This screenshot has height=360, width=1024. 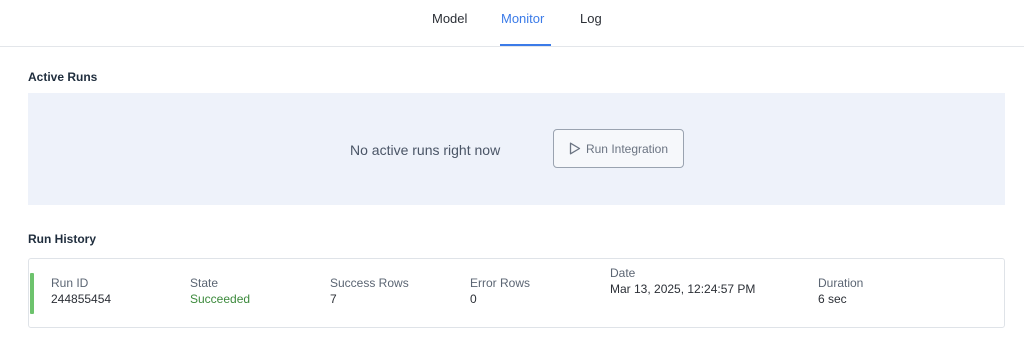 What do you see at coordinates (63, 77) in the screenshot?
I see `active-runs-heading: Active Runs` at bounding box center [63, 77].